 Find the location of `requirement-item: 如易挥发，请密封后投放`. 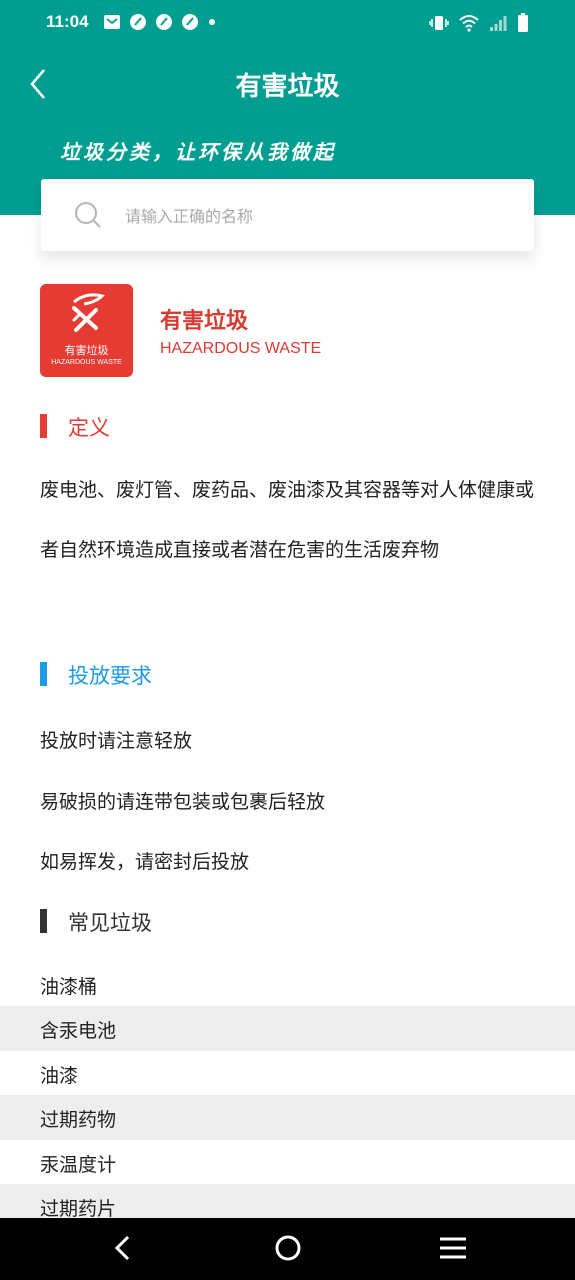

requirement-item: 如易挥发，请密封后投放 is located at coordinates (145, 862).